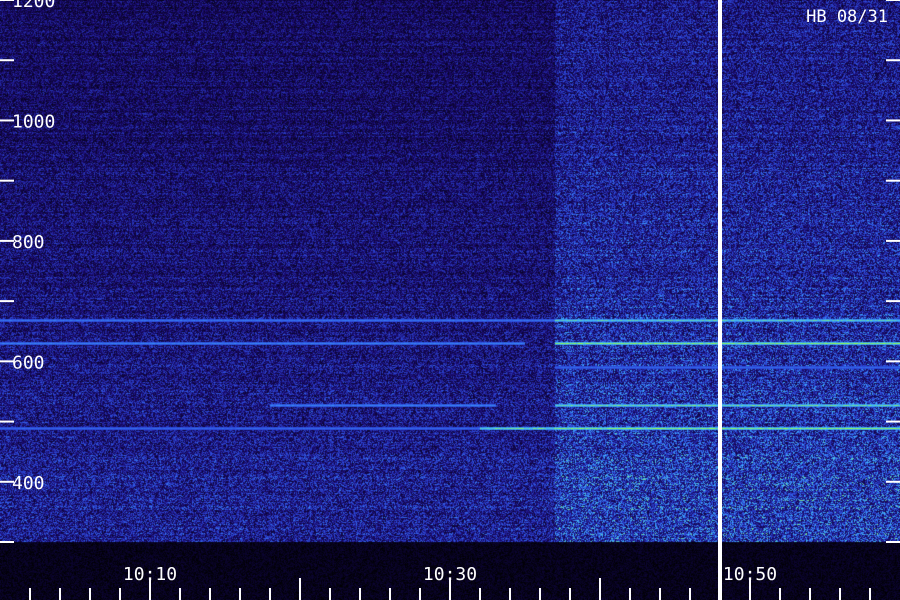 This screenshot has height=600, width=900. I want to click on x-tick-label: 10:10, so click(150, 574).